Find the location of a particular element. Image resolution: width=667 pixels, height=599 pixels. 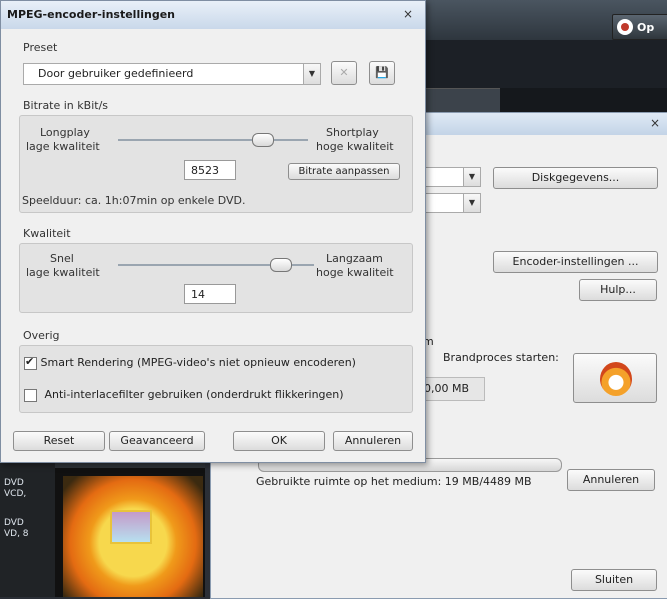

delete-icon: ✕ is located at coordinates (344, 72).